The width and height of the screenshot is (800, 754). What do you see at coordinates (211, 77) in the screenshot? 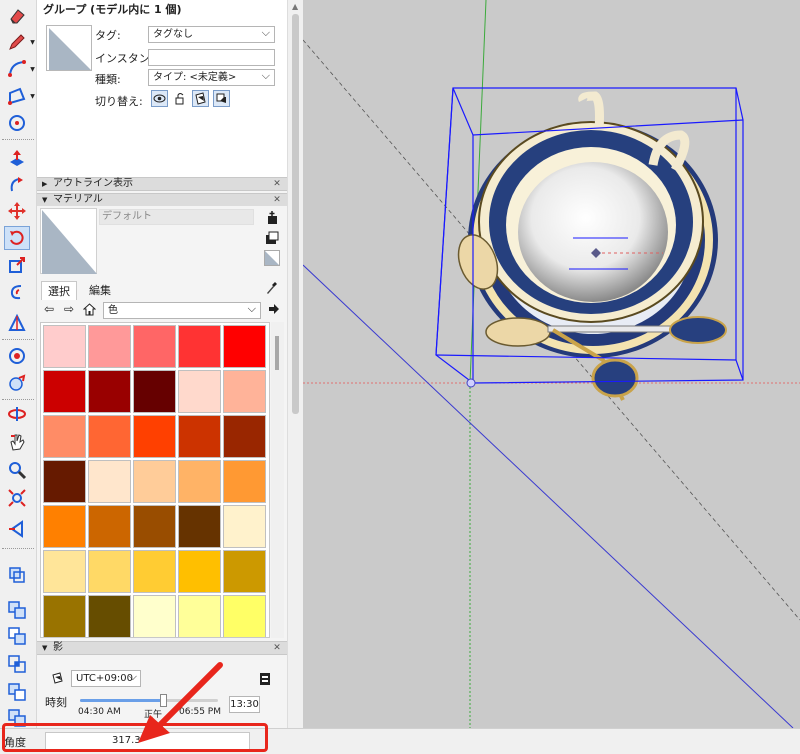
I see `type-select: タイプ: <未定義>` at bounding box center [211, 77].